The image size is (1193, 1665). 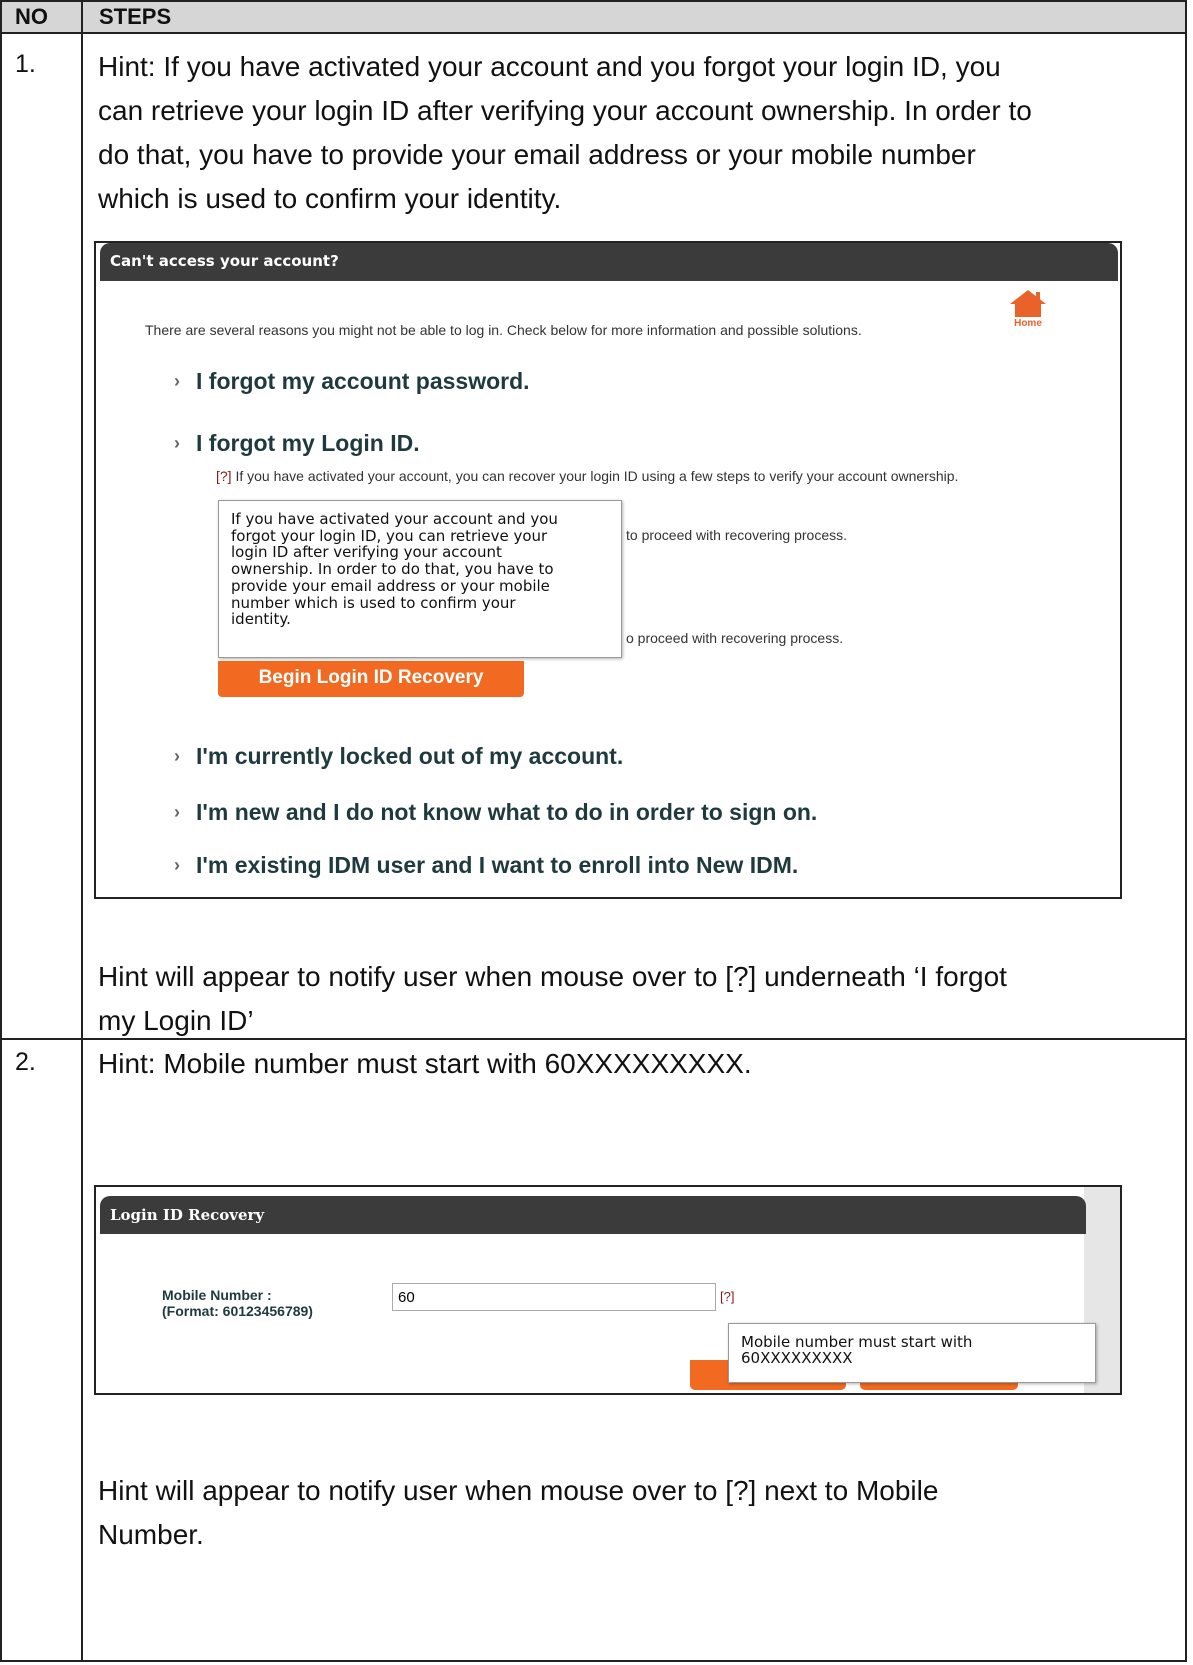 What do you see at coordinates (373, 602) in the screenshot?
I see `tooltip-line: number which is used to confirm your` at bounding box center [373, 602].